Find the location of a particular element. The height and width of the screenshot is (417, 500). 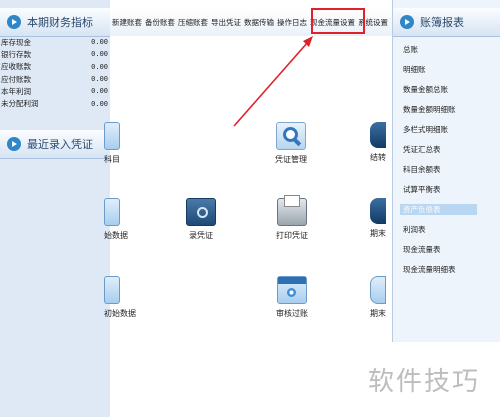

finance-label: 银行存款 is located at coordinates (16, 54).